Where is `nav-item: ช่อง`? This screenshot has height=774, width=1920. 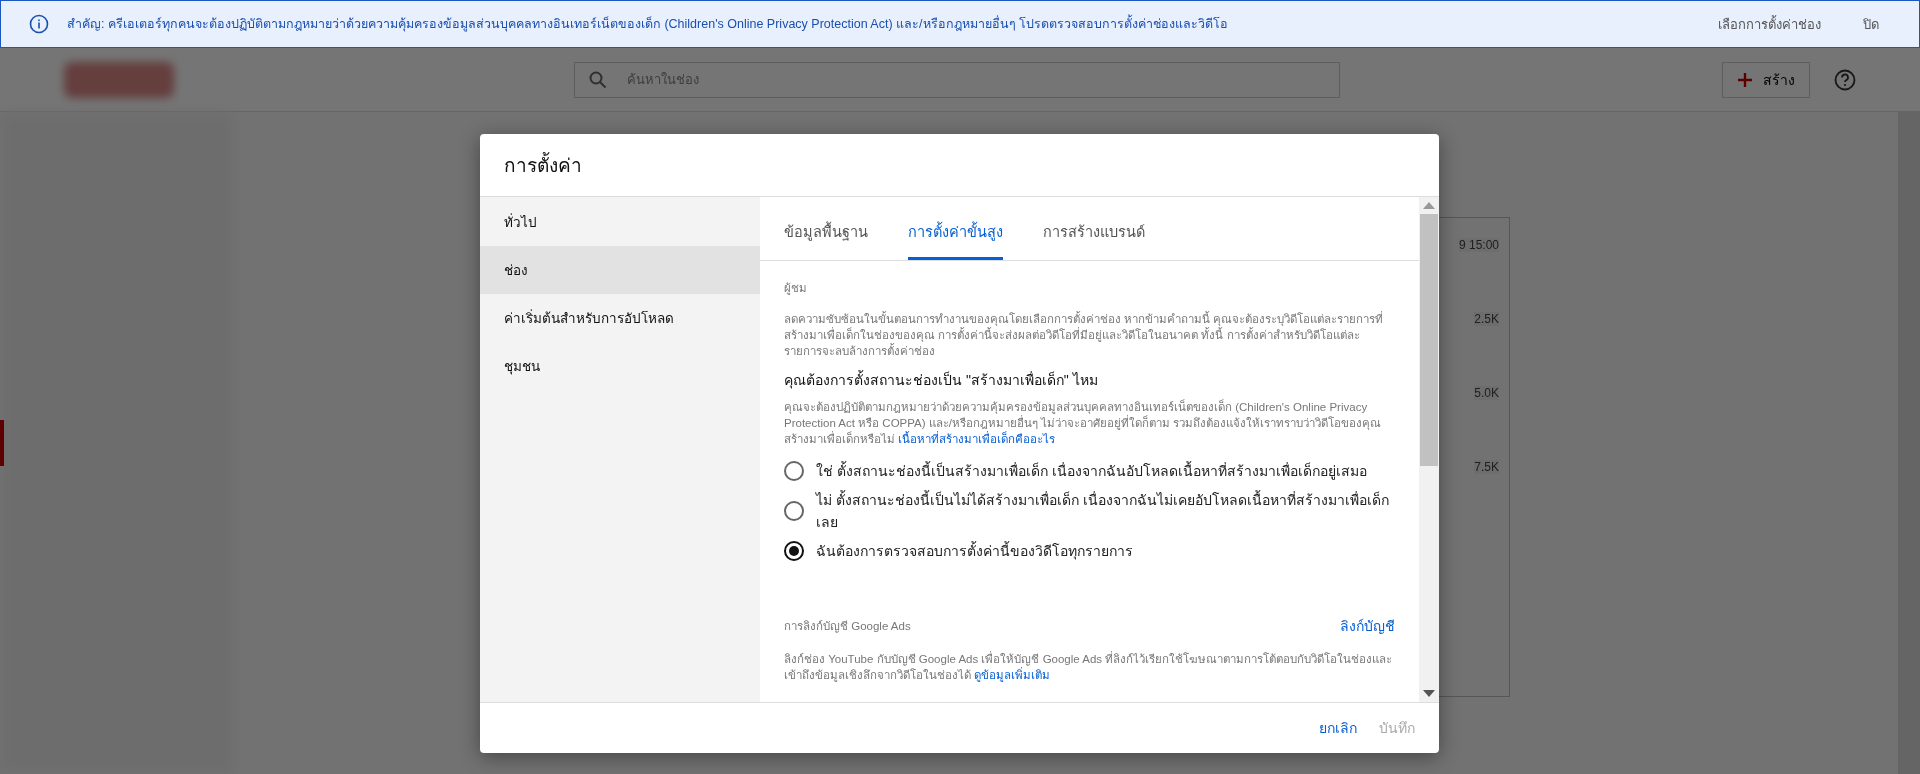 nav-item: ช่อง is located at coordinates (620, 270).